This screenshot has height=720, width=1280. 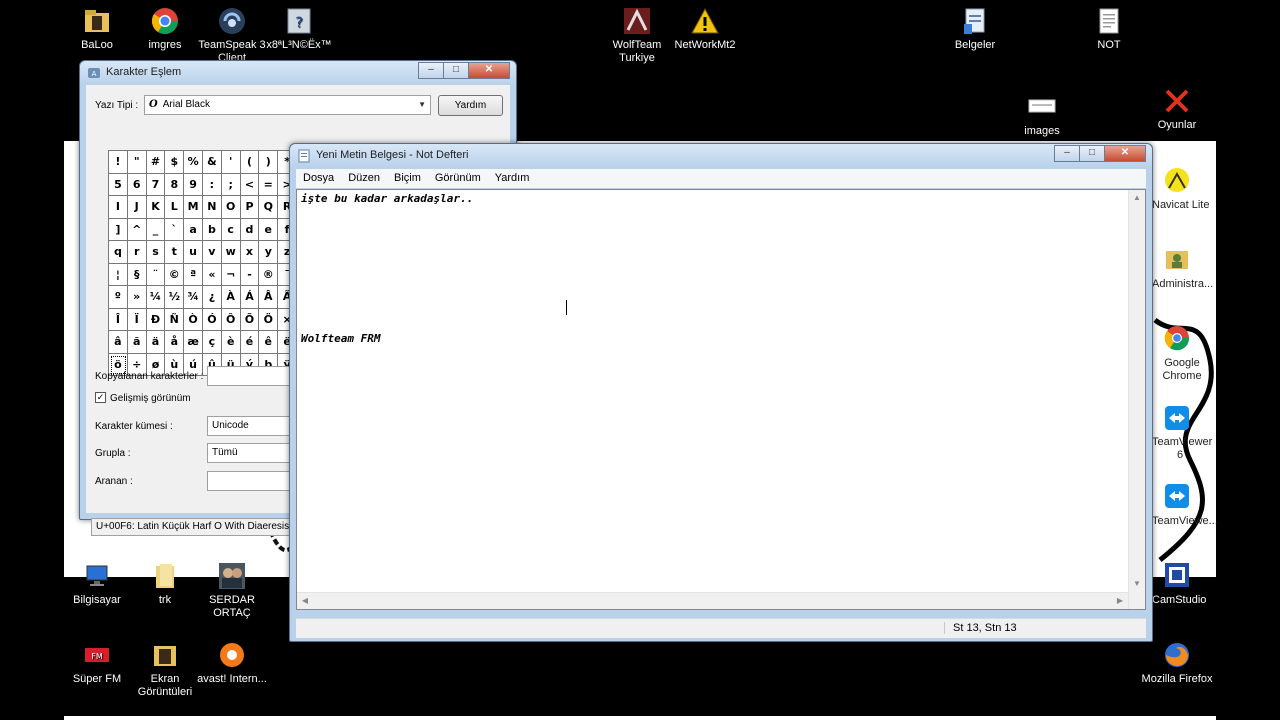 What do you see at coordinates (250, 274) in the screenshot?
I see `character-cell: -` at bounding box center [250, 274].